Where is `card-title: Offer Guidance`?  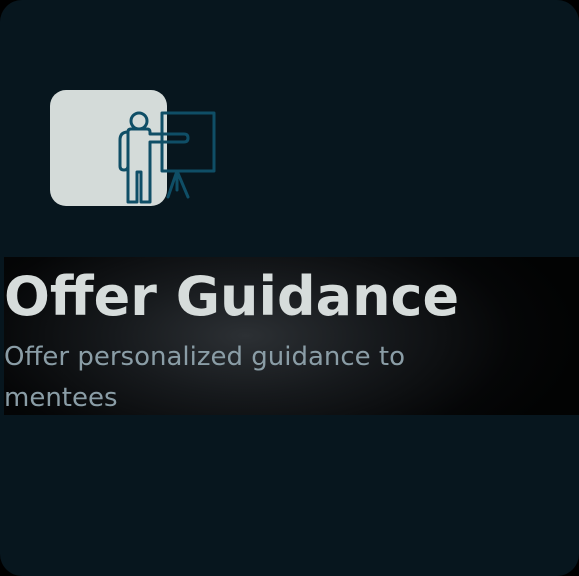
card-title: Offer Guidance is located at coordinates (232, 296).